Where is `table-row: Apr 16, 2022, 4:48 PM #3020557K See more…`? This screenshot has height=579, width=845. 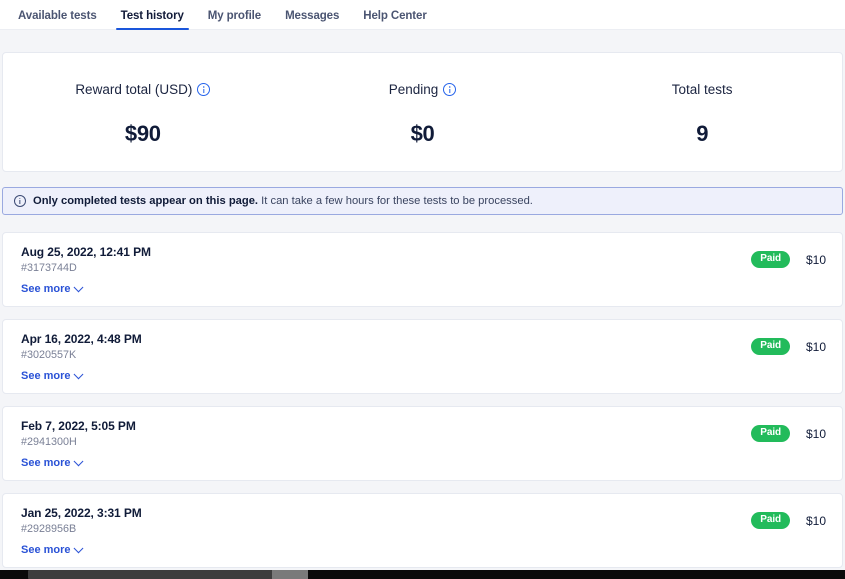 table-row: Apr 16, 2022, 4:48 PM #3020557K See more… is located at coordinates (422, 356).